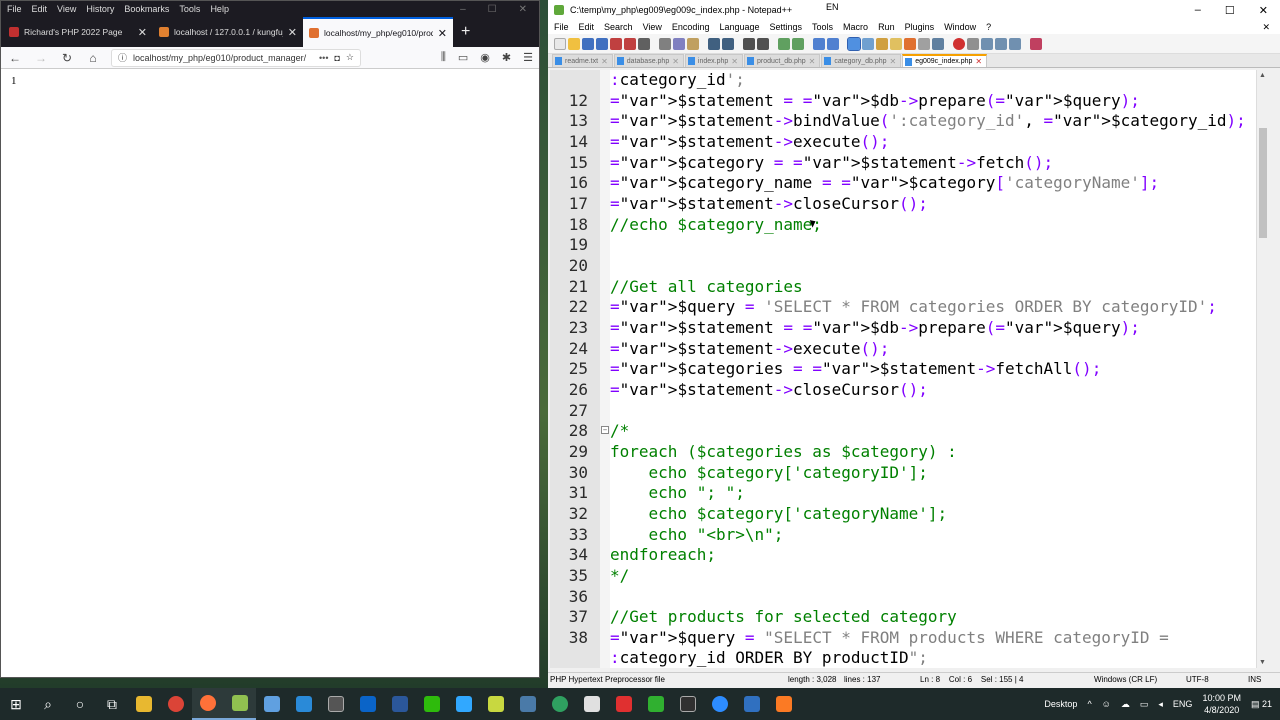  Describe the element at coordinates (1221, 704) in the screenshot. I see `clock: 10:00 PM 4/8/2020` at that location.